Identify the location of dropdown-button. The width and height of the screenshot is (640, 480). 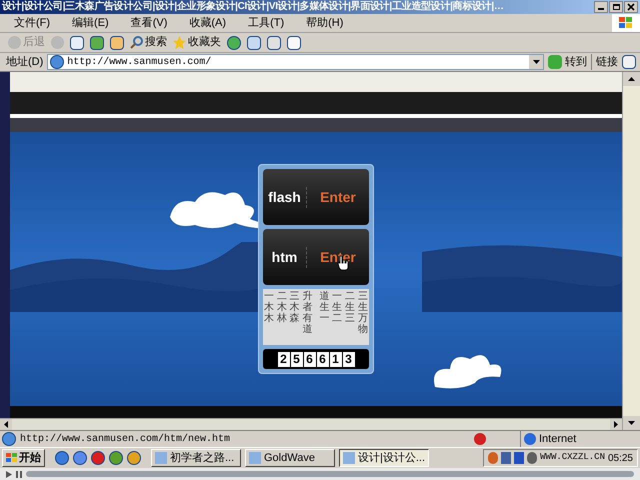
(536, 62).